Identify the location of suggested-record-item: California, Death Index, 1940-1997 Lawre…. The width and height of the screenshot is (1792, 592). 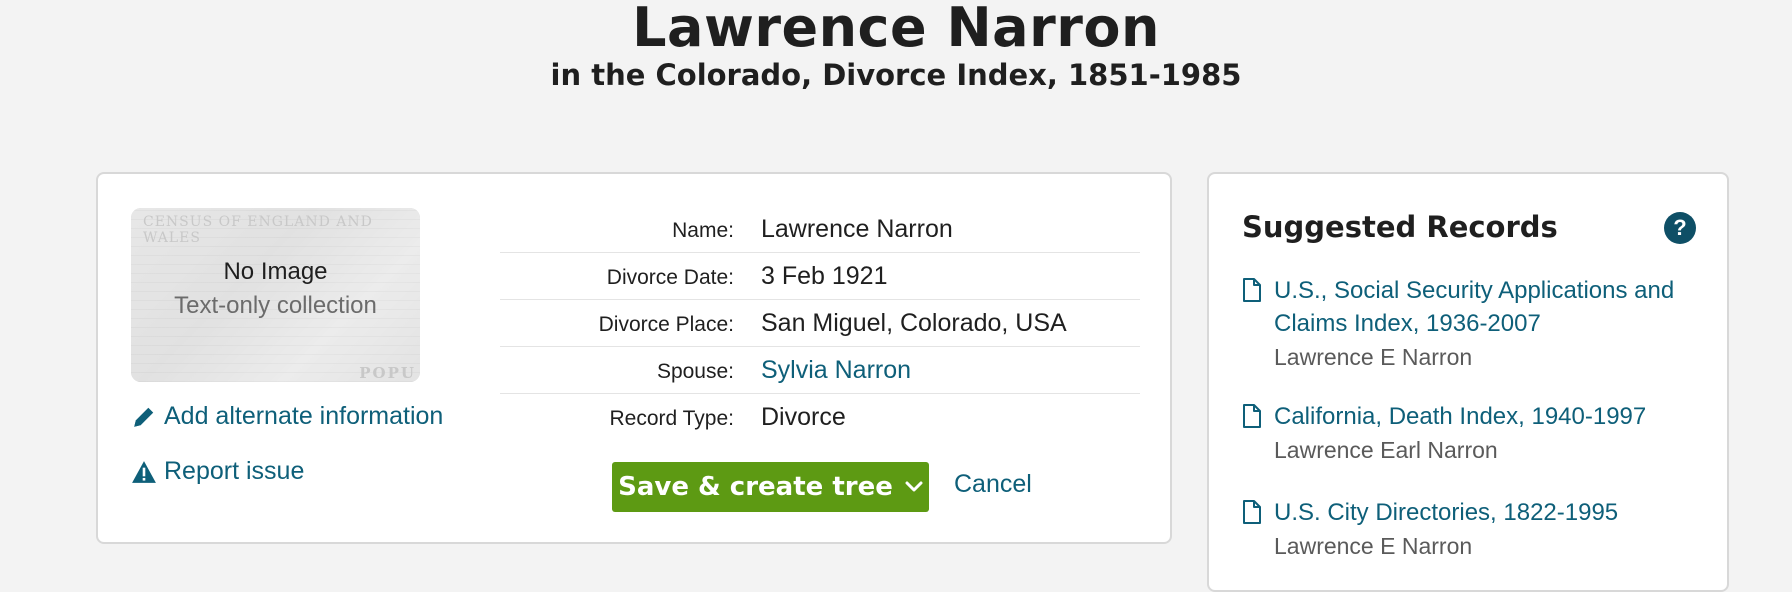
(1472, 432).